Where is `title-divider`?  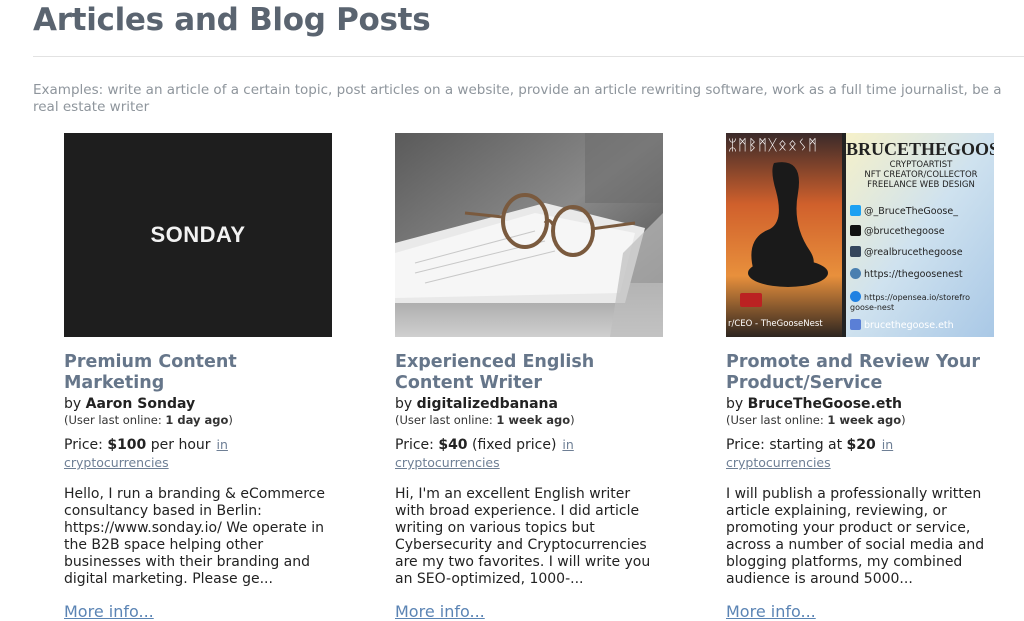 title-divider is located at coordinates (528, 56).